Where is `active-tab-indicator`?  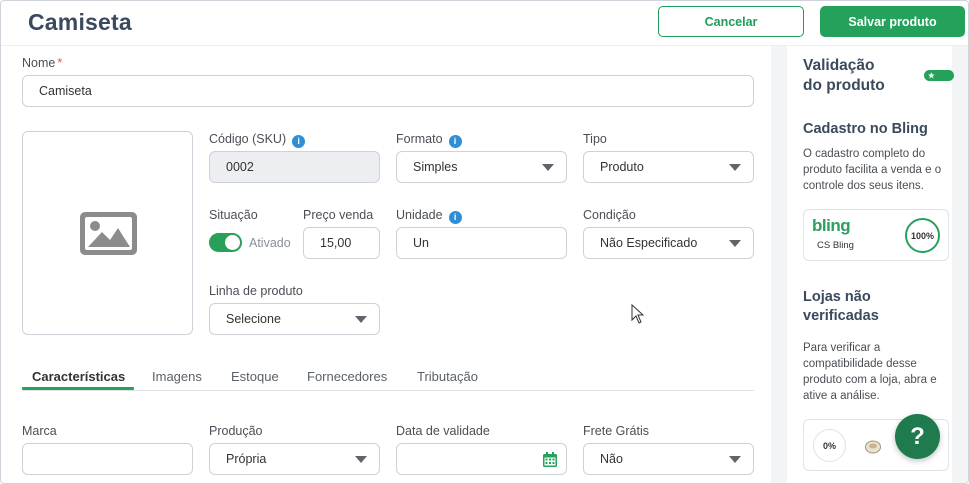 active-tab-indicator is located at coordinates (78, 388).